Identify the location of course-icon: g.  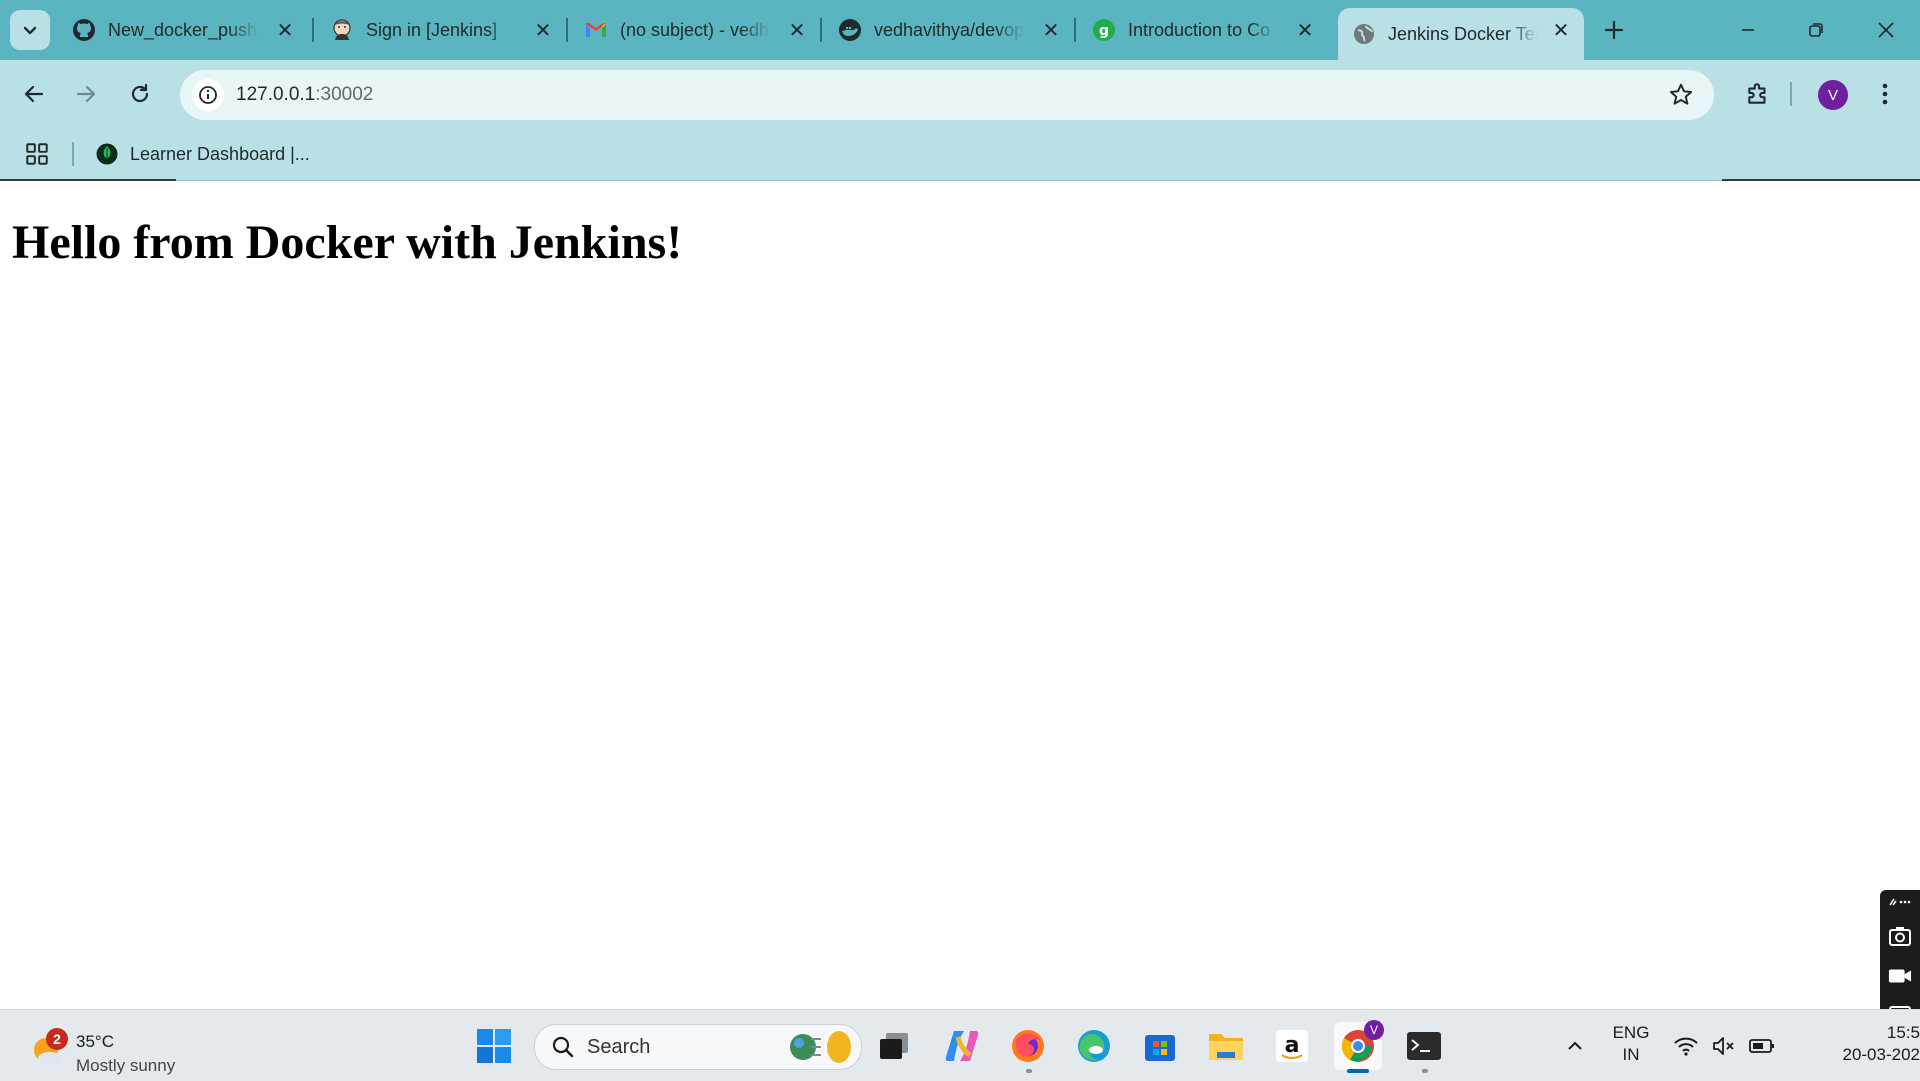
(1104, 30).